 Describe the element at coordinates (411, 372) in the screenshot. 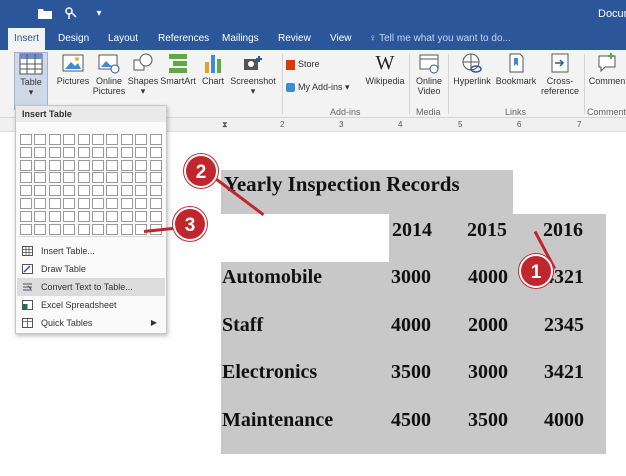

I see `table-cell: 3500` at that location.